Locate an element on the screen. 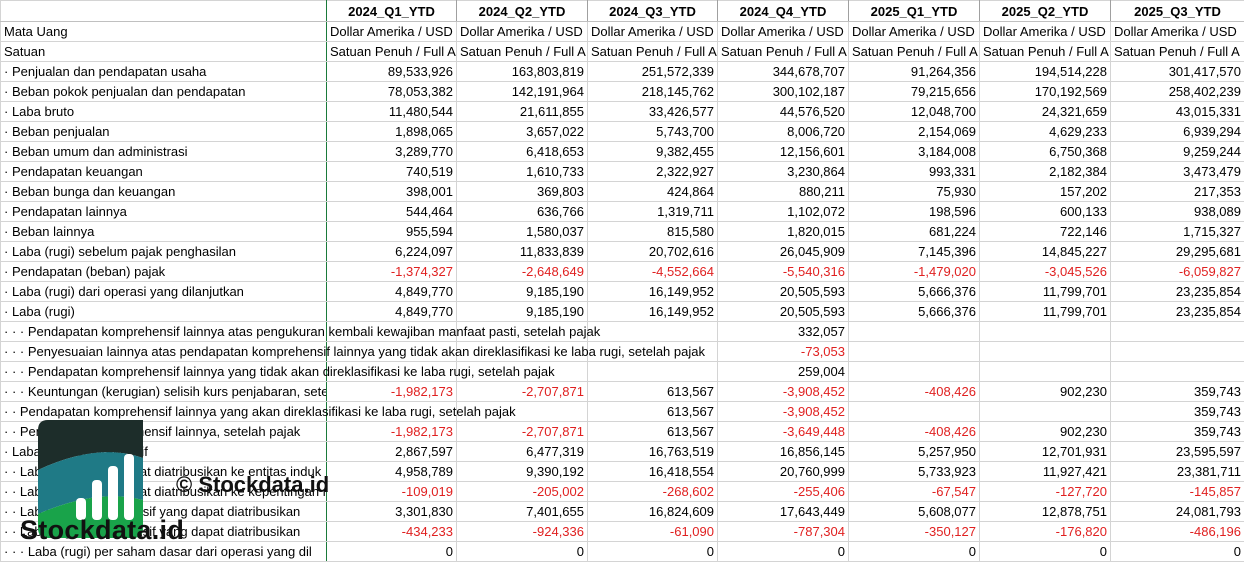  value-cell: 1,610,733 is located at coordinates (522, 171).